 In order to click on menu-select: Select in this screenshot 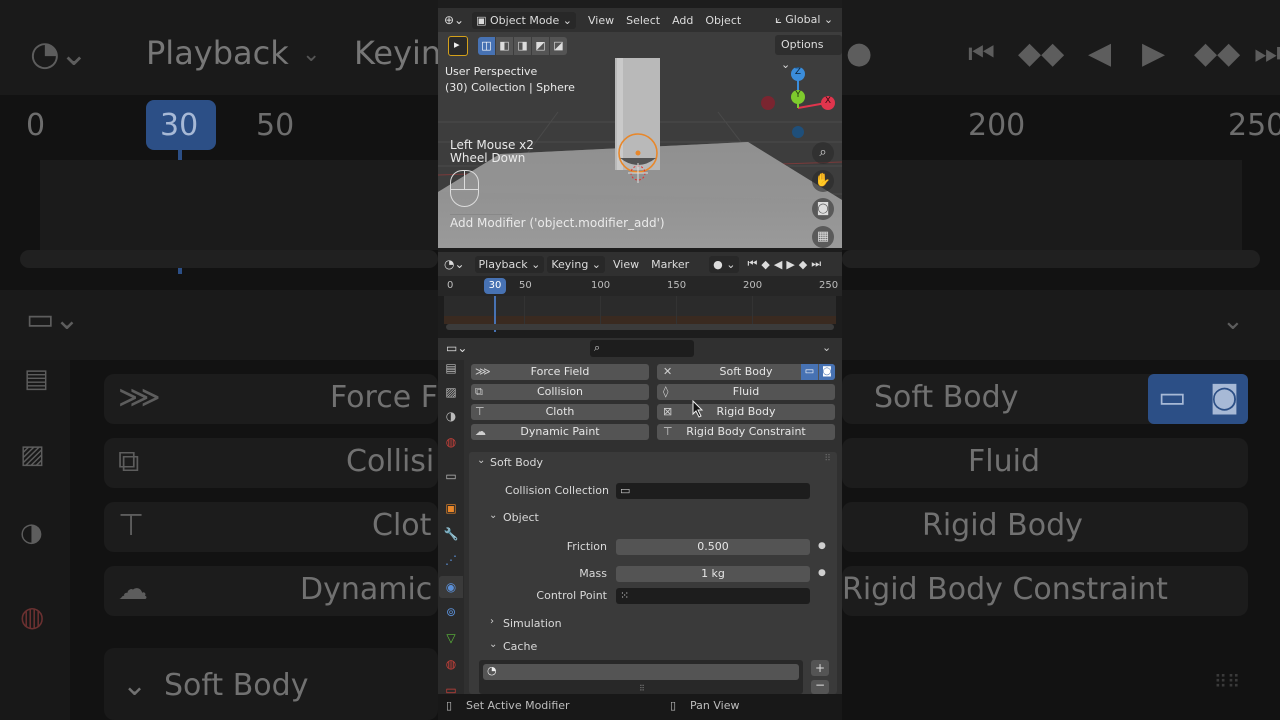, I will do `click(643, 20)`.